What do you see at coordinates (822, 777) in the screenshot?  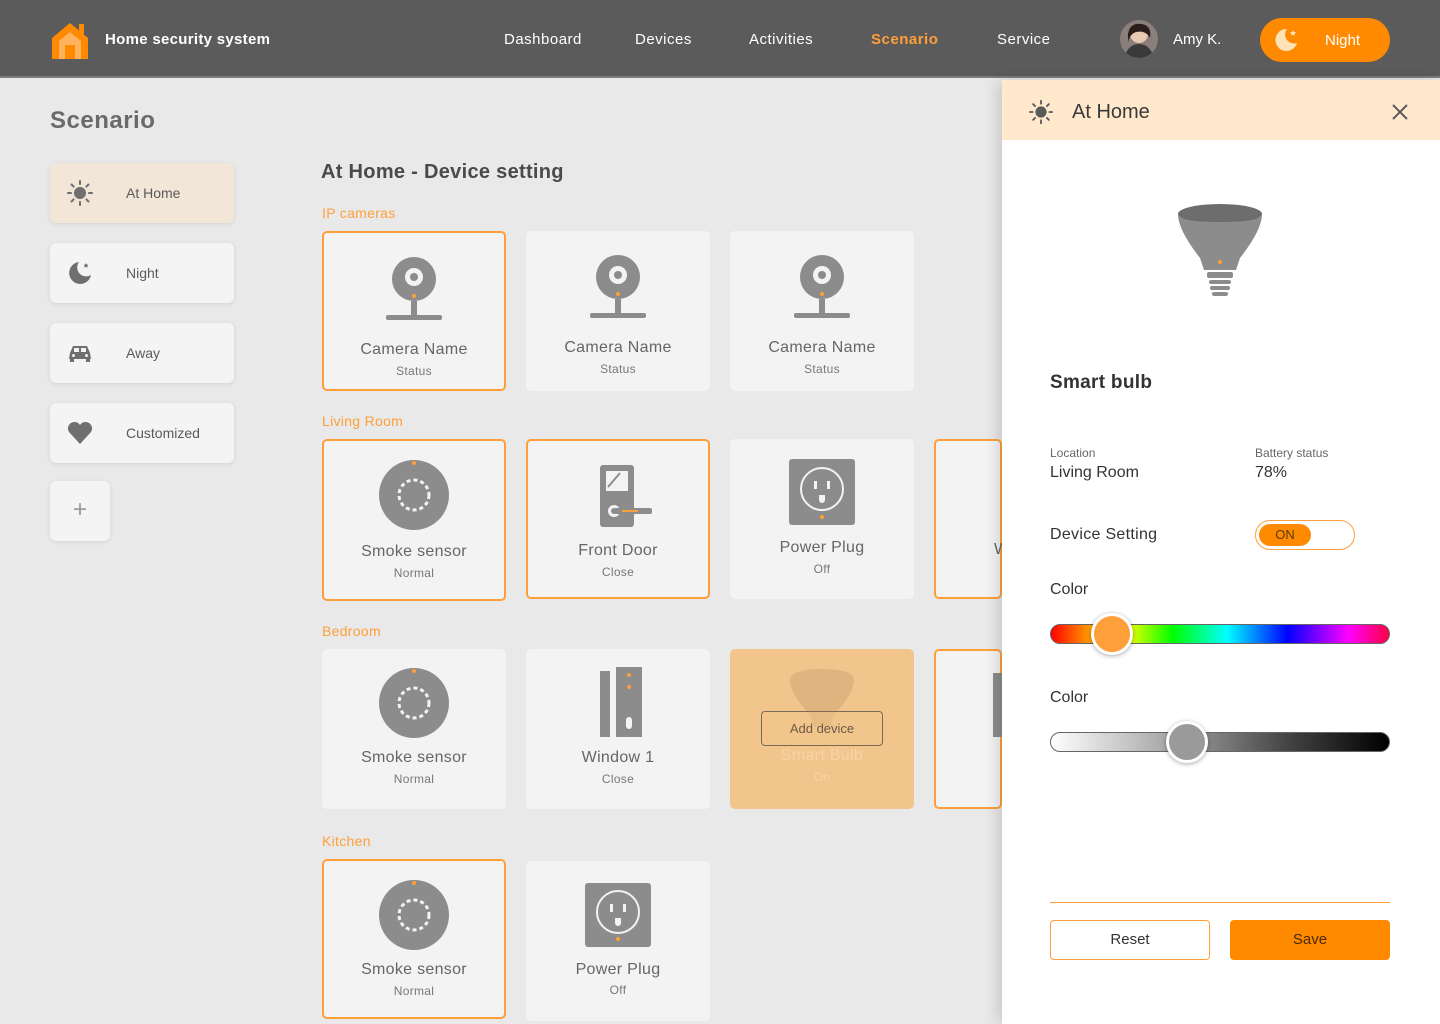 I see `device-status: On` at bounding box center [822, 777].